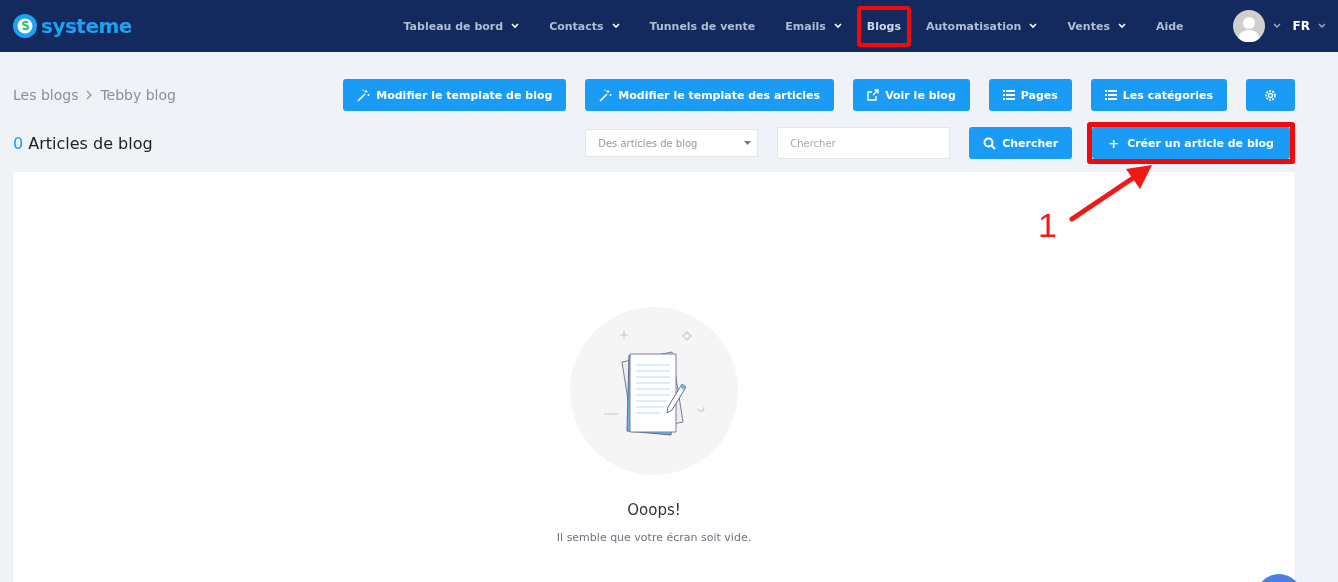 This screenshot has width=1338, height=582. Describe the element at coordinates (911, 95) in the screenshot. I see `toolbar-button: Voir le blog` at that location.